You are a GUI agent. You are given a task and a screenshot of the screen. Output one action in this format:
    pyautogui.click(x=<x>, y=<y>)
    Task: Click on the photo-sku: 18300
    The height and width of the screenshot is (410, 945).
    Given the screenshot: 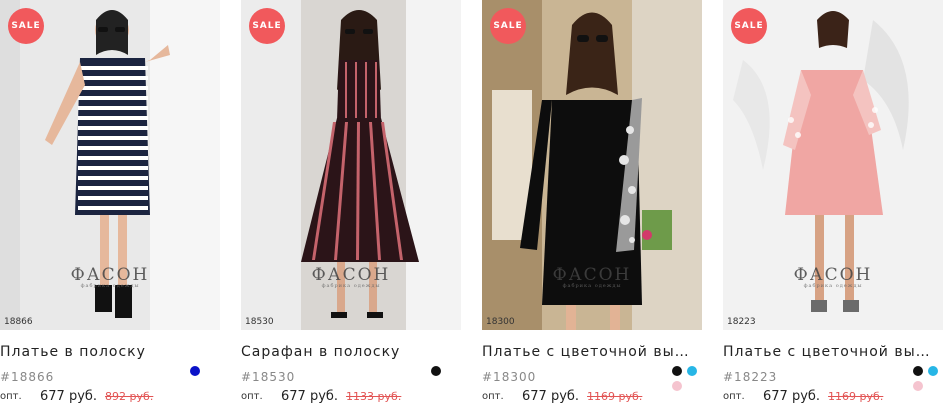 What is the action you would take?
    pyautogui.click(x=500, y=322)
    